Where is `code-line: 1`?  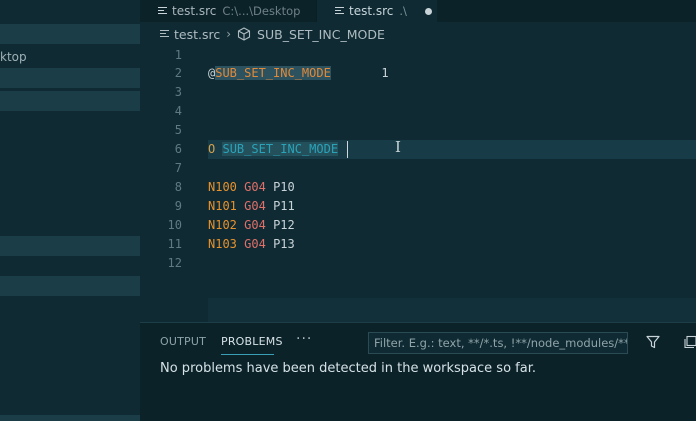
code-line: 1 is located at coordinates (418, 55).